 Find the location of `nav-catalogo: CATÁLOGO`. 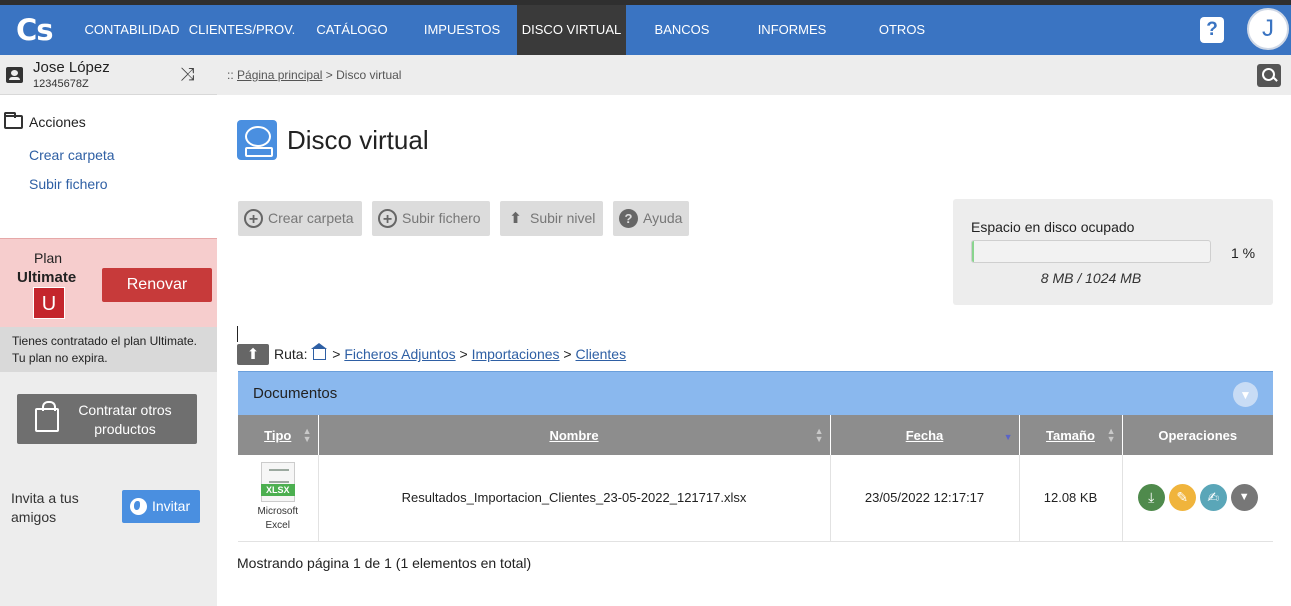

nav-catalogo: CATÁLOGO is located at coordinates (352, 30).